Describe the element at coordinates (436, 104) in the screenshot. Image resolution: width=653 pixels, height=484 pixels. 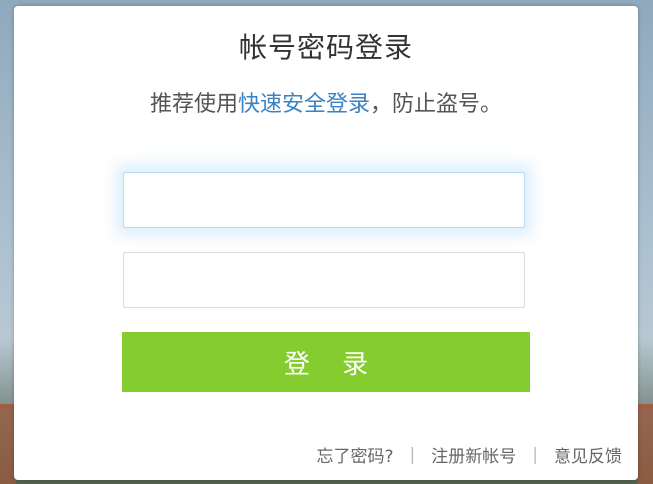
I see `hint-suffix: ，防止盗号。` at that location.